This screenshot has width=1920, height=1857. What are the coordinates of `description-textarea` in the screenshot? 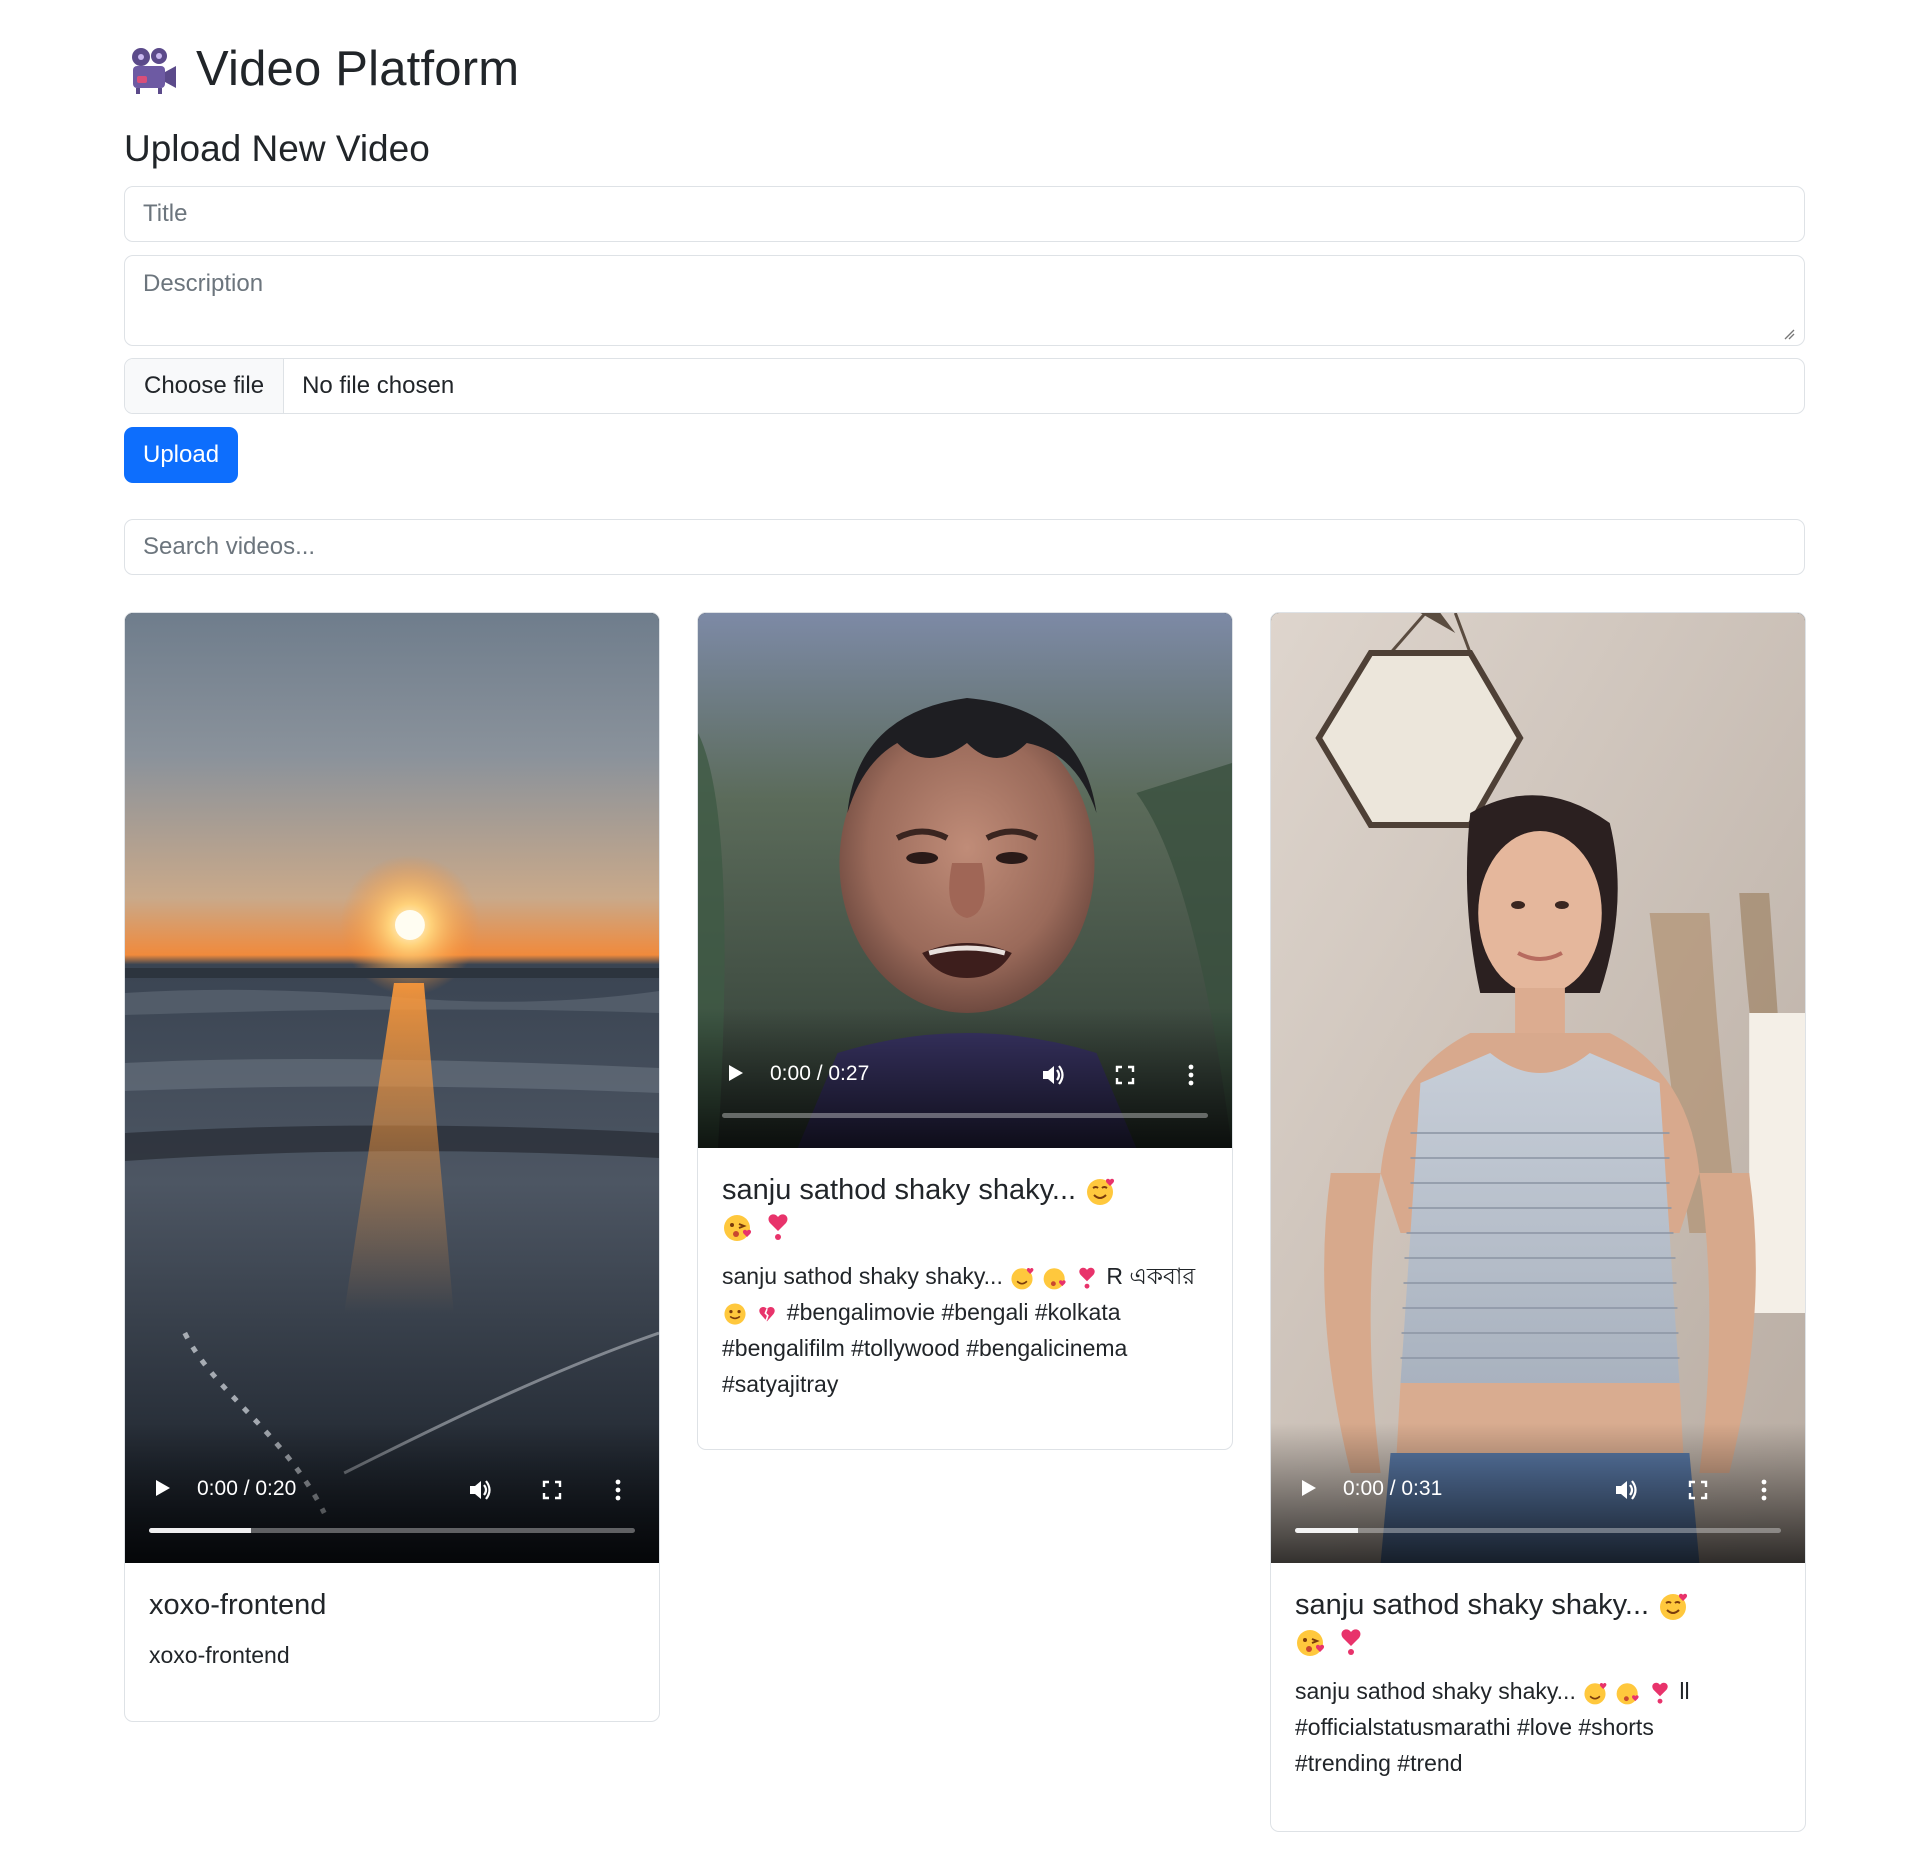 It's located at (964, 300).